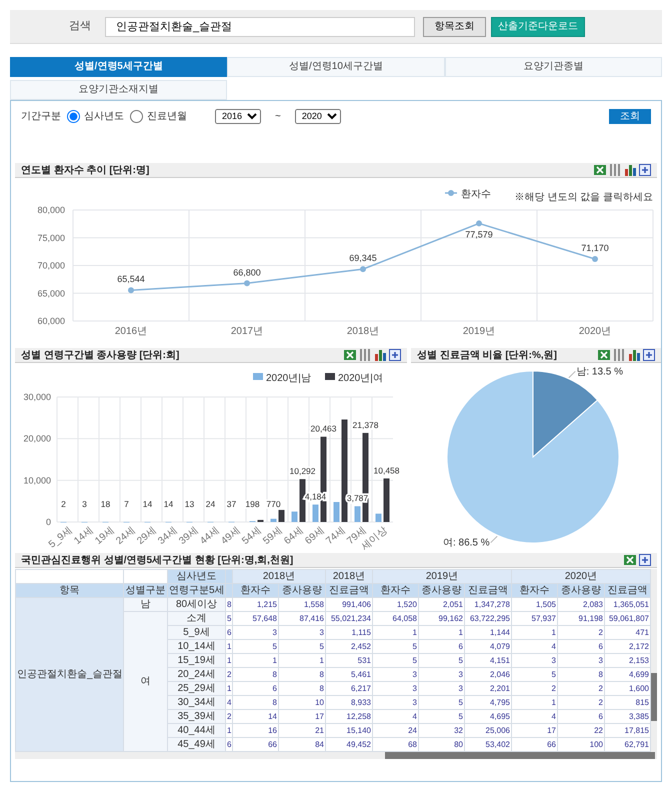 The image size is (672, 804). Describe the element at coordinates (479, 234) in the screenshot. I see `data-label: 77,579` at that location.